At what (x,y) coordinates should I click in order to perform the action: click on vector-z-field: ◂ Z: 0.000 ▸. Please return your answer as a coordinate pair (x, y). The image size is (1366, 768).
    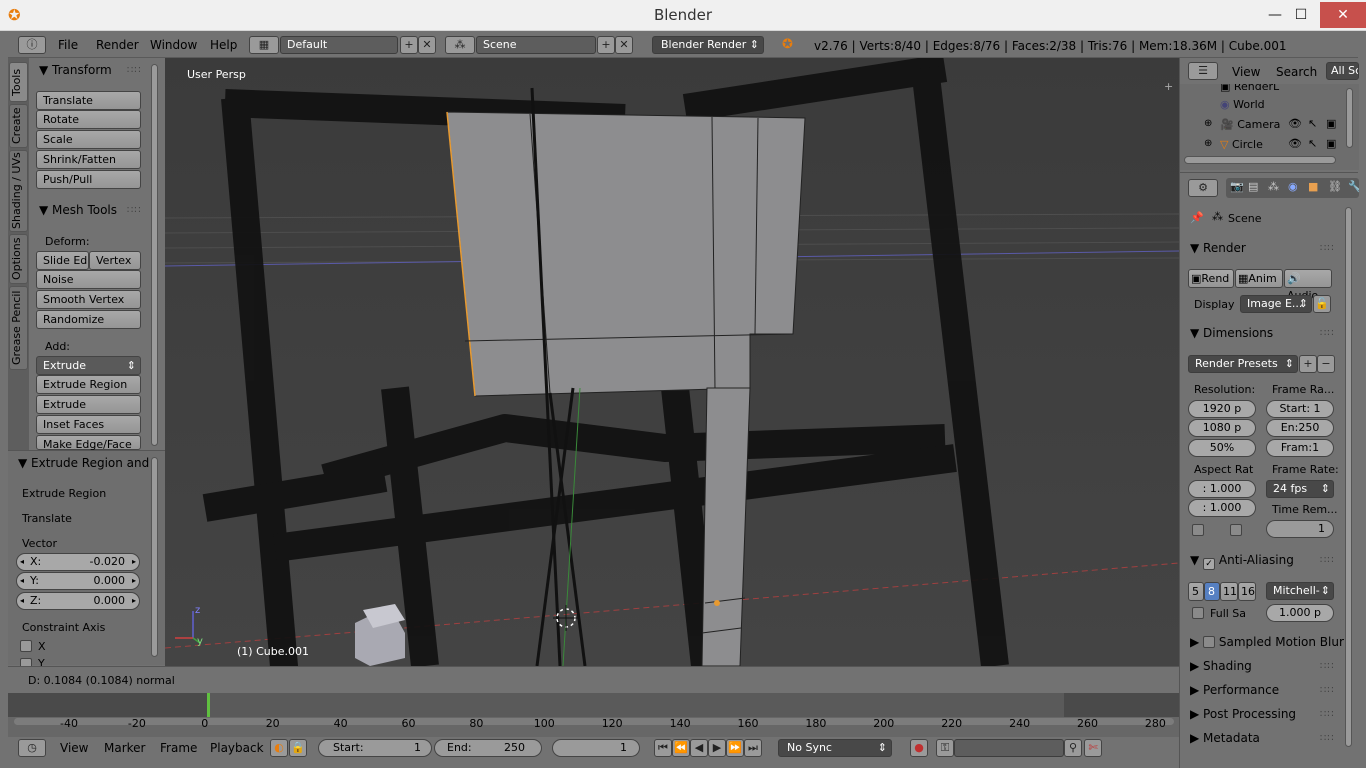
    Looking at the image, I should click on (78, 601).